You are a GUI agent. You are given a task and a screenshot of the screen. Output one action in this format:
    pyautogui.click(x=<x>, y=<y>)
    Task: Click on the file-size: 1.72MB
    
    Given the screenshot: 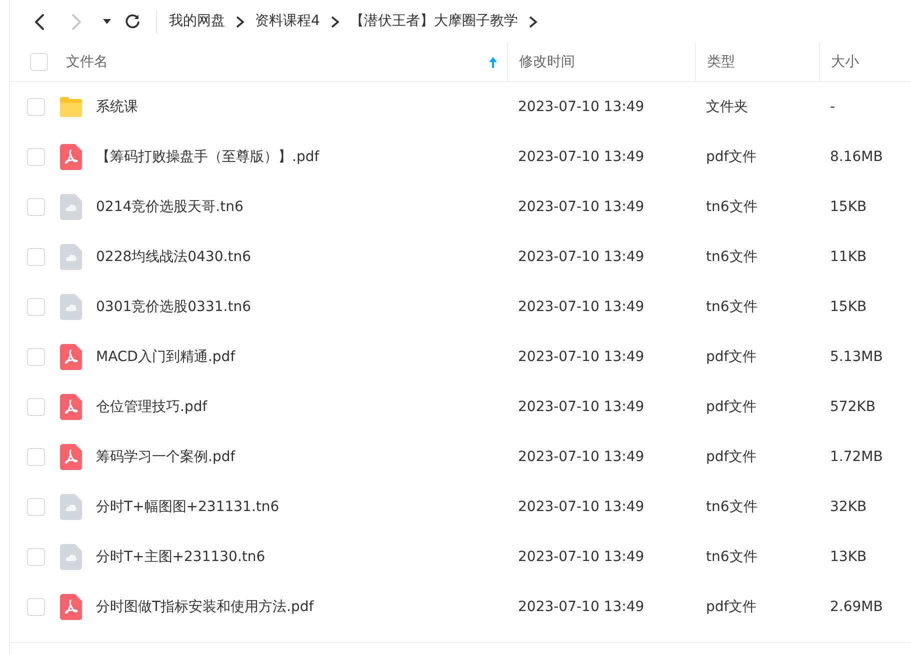 What is the action you would take?
    pyautogui.click(x=856, y=457)
    